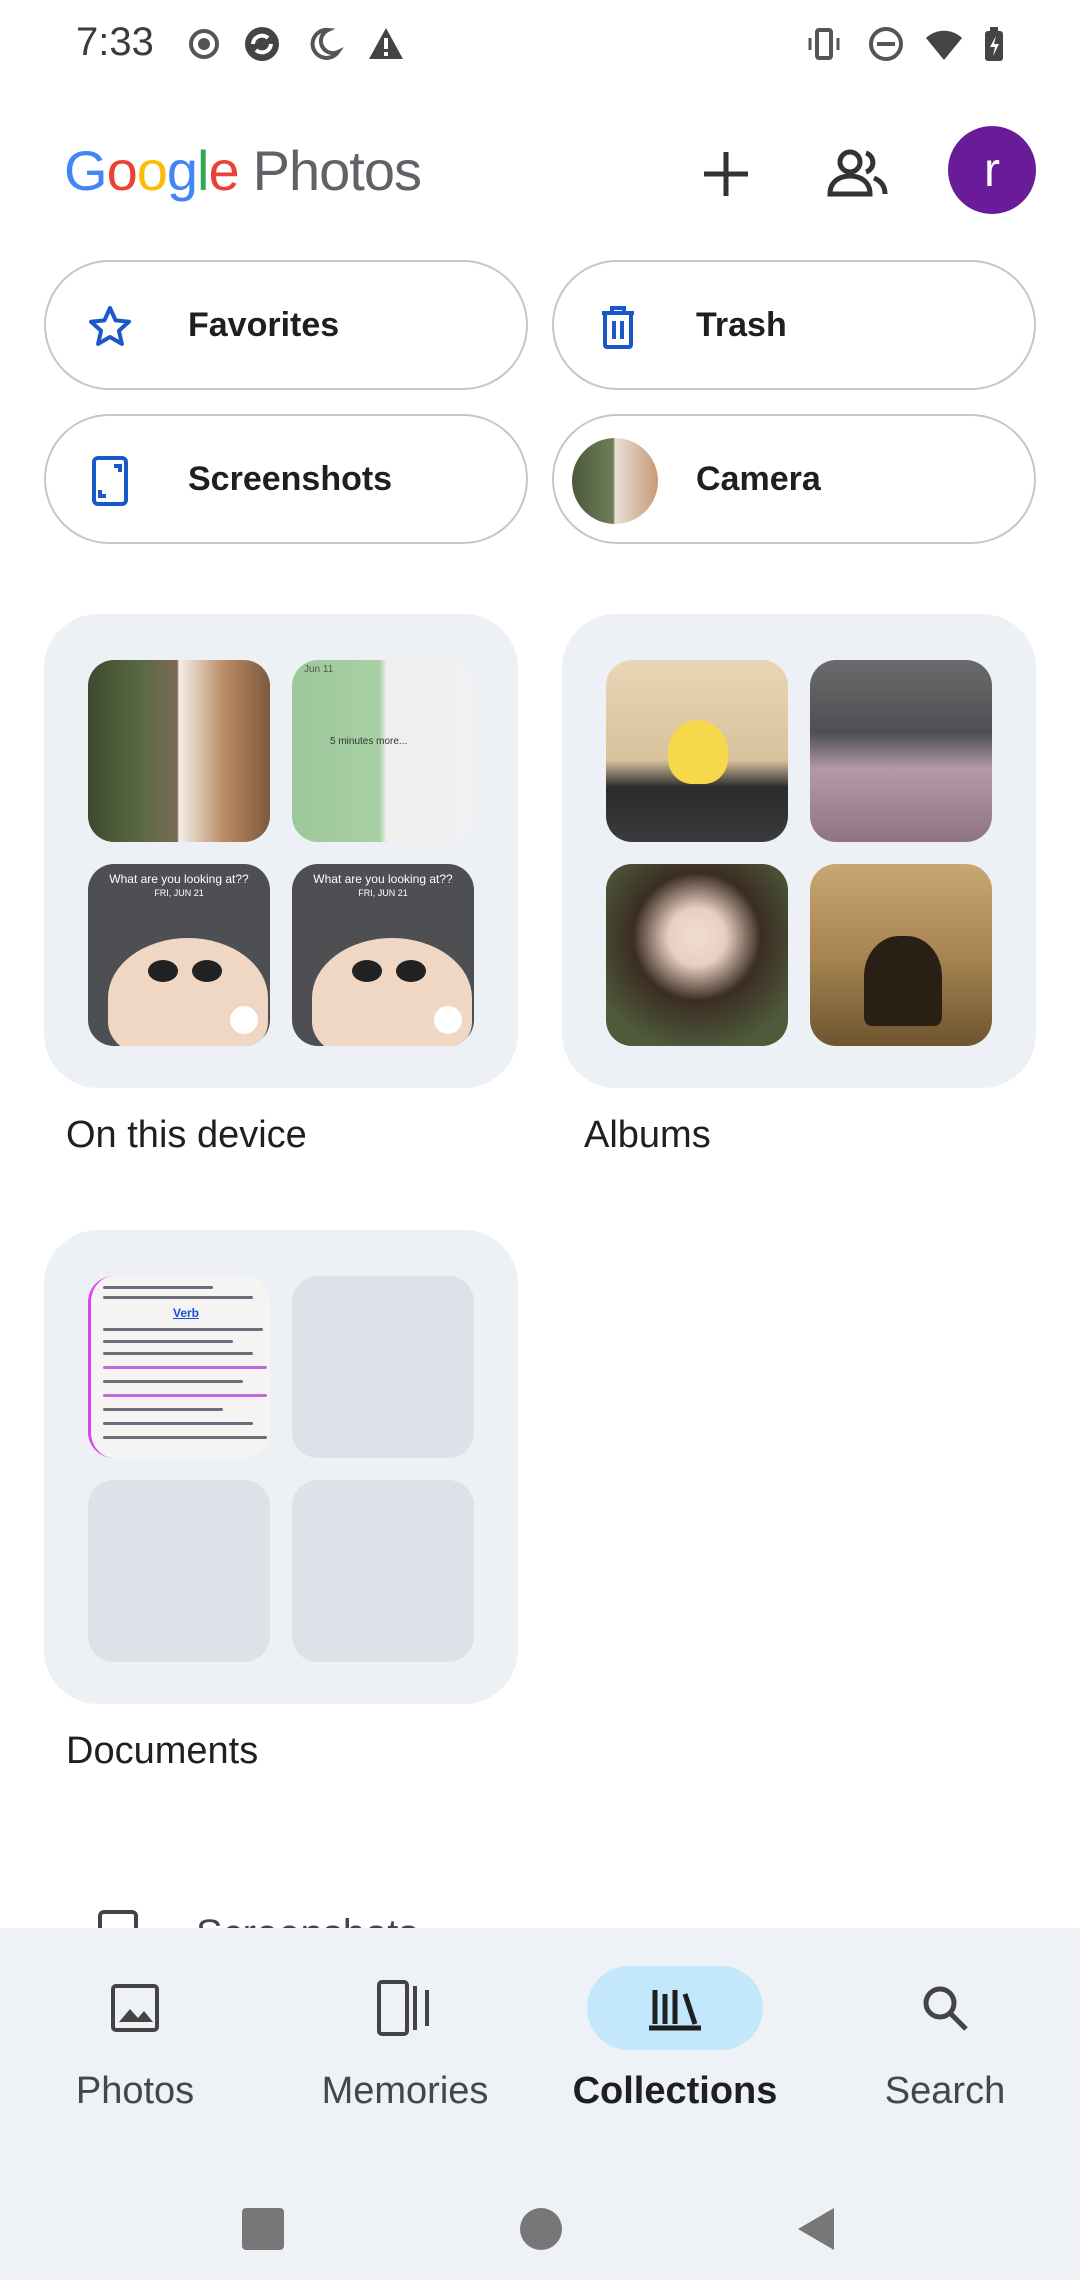 Image resolution: width=1080 pixels, height=2280 pixels. I want to click on add-button, so click(726, 174).